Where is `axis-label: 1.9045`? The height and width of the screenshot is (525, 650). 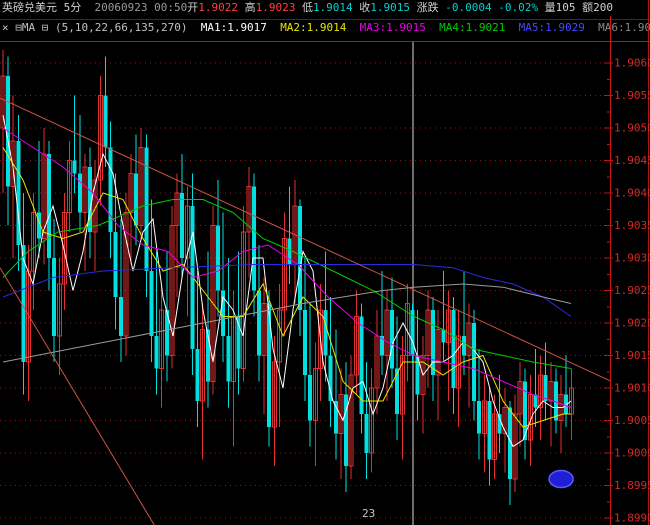
axis-label: 1.9045 is located at coordinates (632, 160).